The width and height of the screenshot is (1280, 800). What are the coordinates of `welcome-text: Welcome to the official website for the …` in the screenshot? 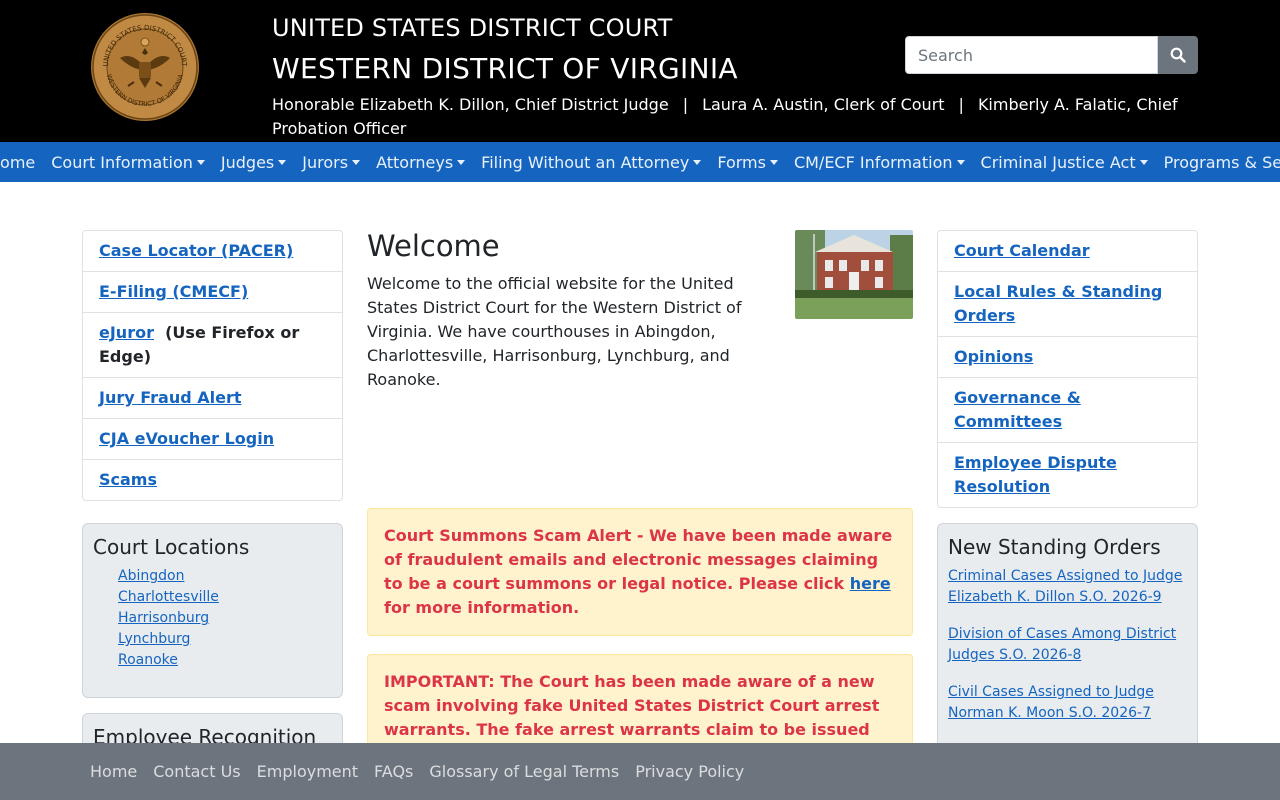 It's located at (554, 331).